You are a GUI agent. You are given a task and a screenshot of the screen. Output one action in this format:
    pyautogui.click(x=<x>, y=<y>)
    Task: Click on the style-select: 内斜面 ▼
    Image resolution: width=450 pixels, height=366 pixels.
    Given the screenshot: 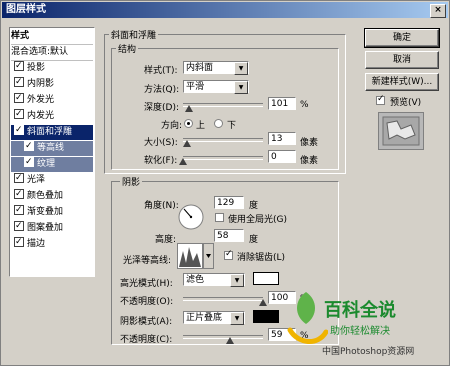 What is the action you would take?
    pyautogui.click(x=216, y=68)
    